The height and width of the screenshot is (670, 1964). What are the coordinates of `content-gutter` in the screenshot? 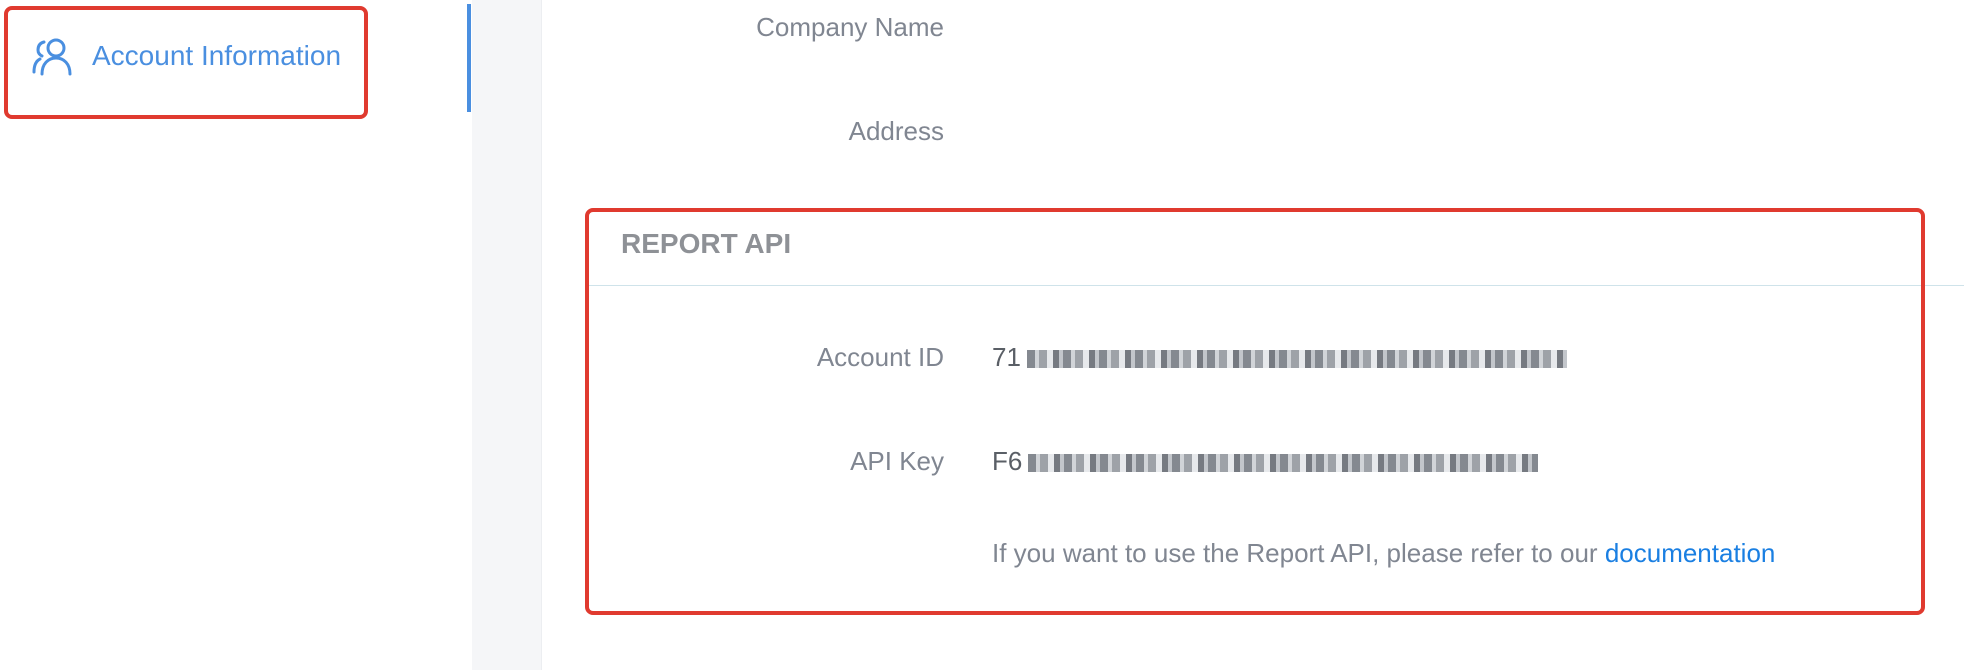 It's located at (507, 335).